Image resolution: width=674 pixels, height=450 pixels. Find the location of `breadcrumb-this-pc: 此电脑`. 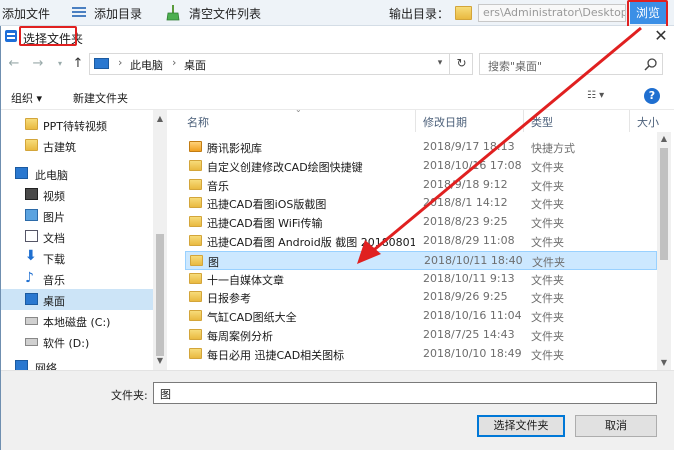

breadcrumb-this-pc: 此电脑 is located at coordinates (146, 65).